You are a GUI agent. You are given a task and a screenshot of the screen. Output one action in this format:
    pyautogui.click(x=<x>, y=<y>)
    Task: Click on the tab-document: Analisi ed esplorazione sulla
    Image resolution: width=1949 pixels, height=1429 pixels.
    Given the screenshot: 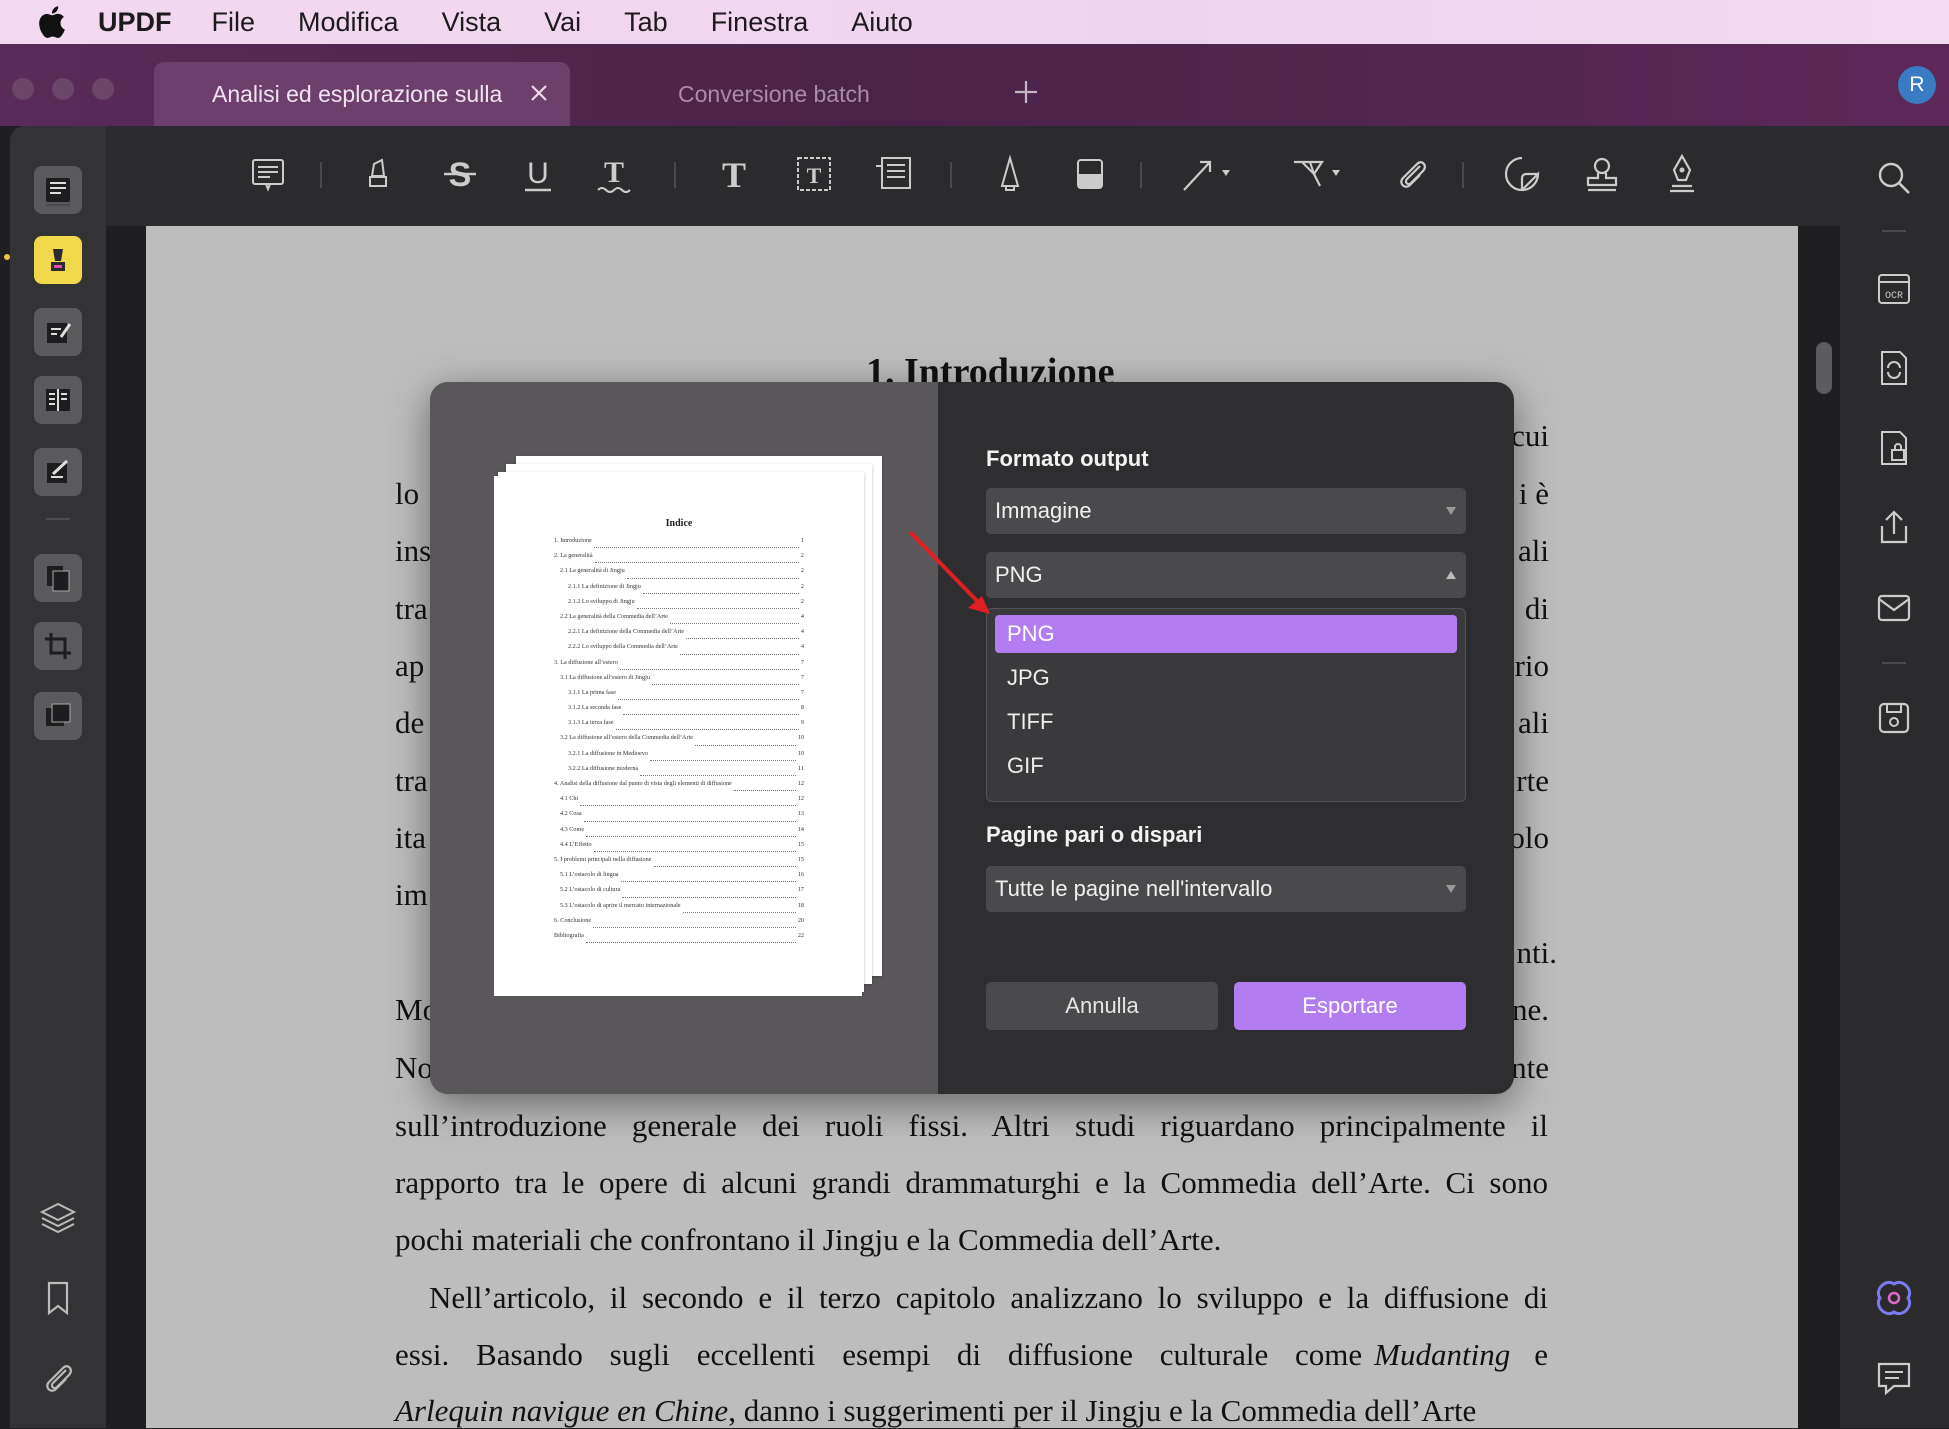 What is the action you would take?
    pyautogui.click(x=362, y=94)
    